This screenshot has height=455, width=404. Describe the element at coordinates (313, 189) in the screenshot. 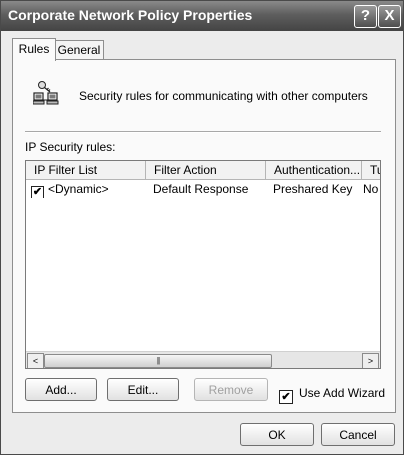

I see `cell-authentication: Preshared Key` at that location.